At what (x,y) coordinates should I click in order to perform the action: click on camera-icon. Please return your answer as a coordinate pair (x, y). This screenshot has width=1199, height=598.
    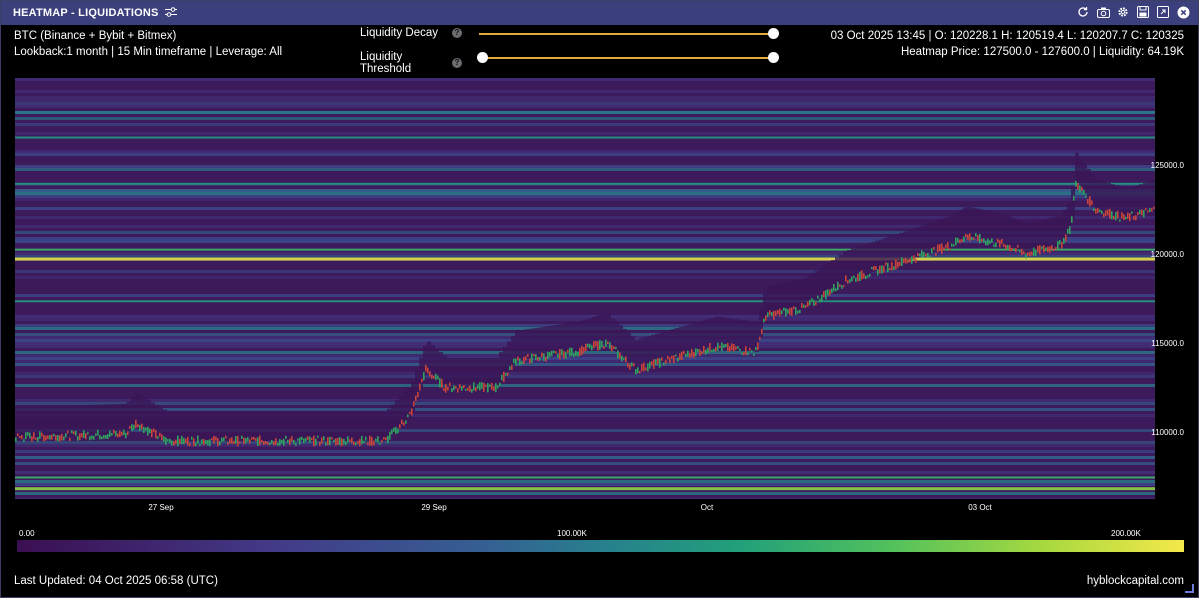
    Looking at the image, I should click on (1103, 12).